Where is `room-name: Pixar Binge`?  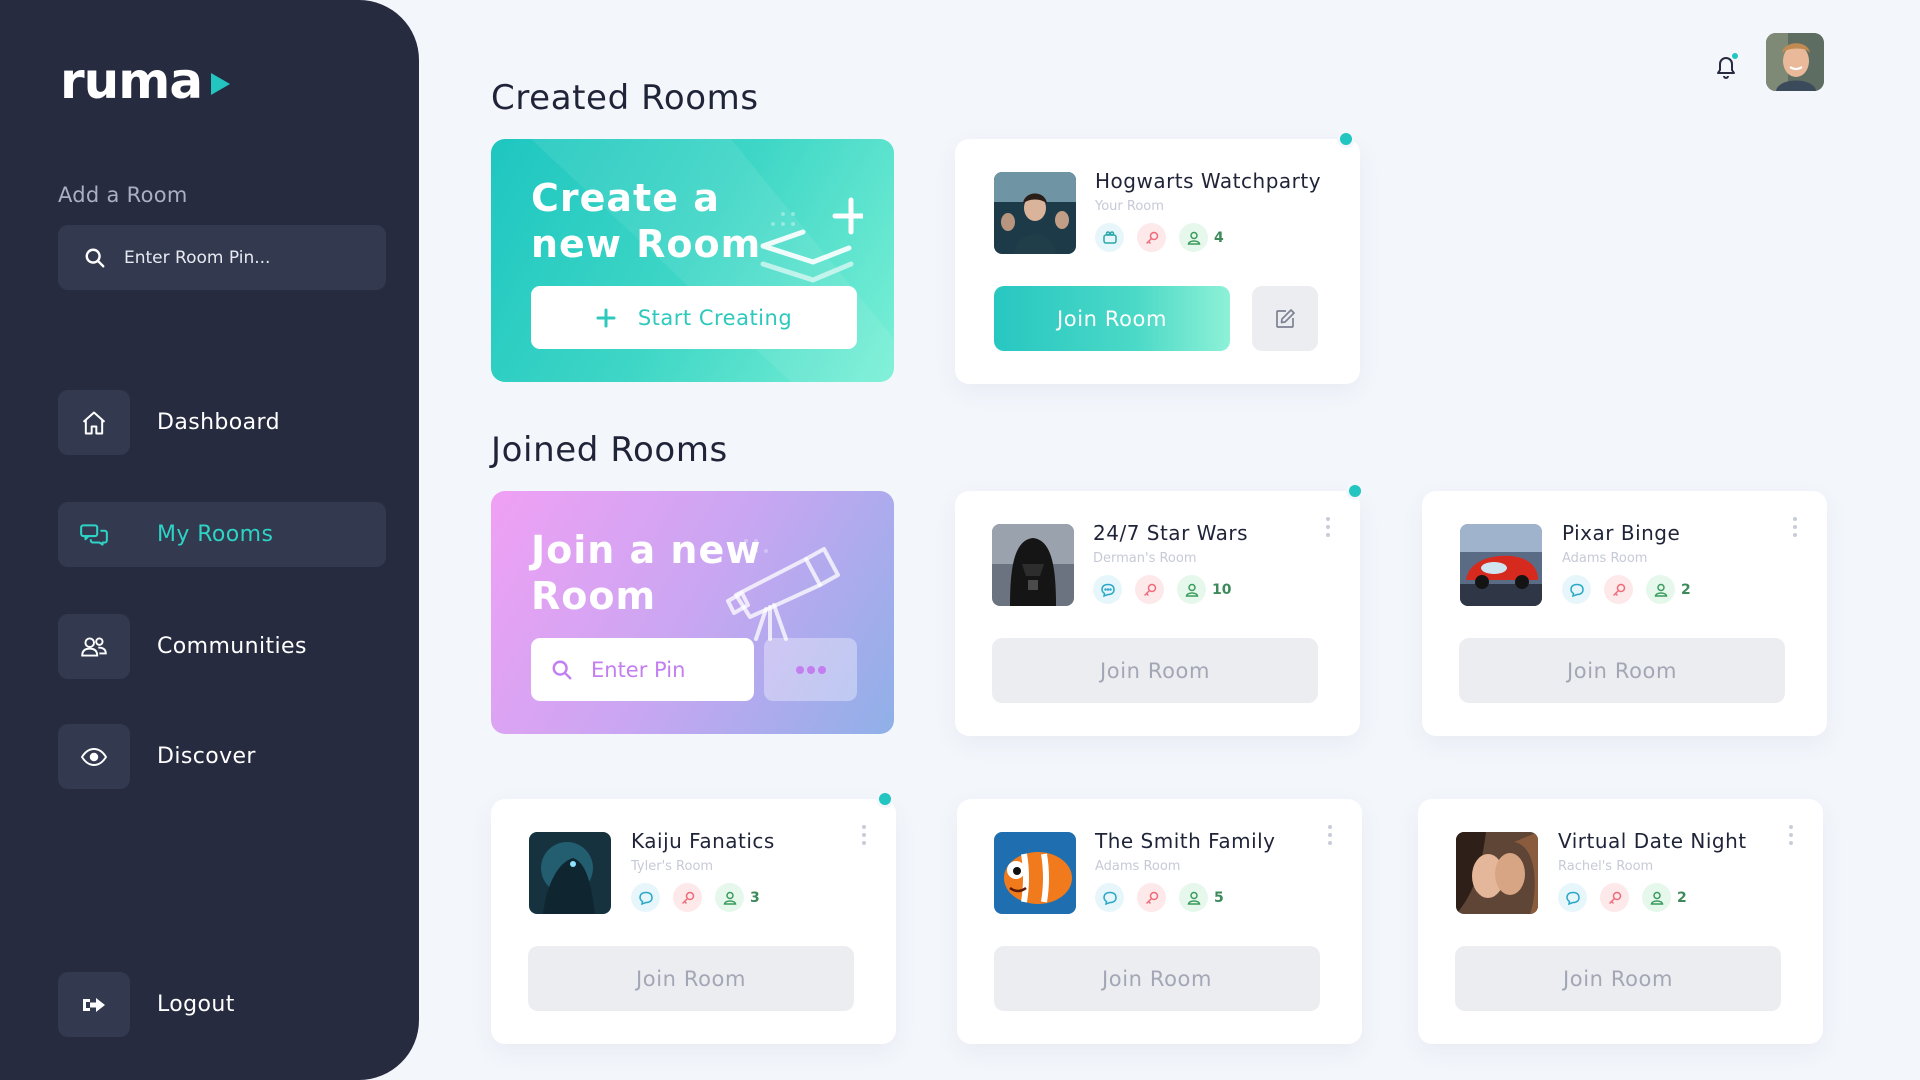
room-name: Pixar Binge is located at coordinates (1621, 533).